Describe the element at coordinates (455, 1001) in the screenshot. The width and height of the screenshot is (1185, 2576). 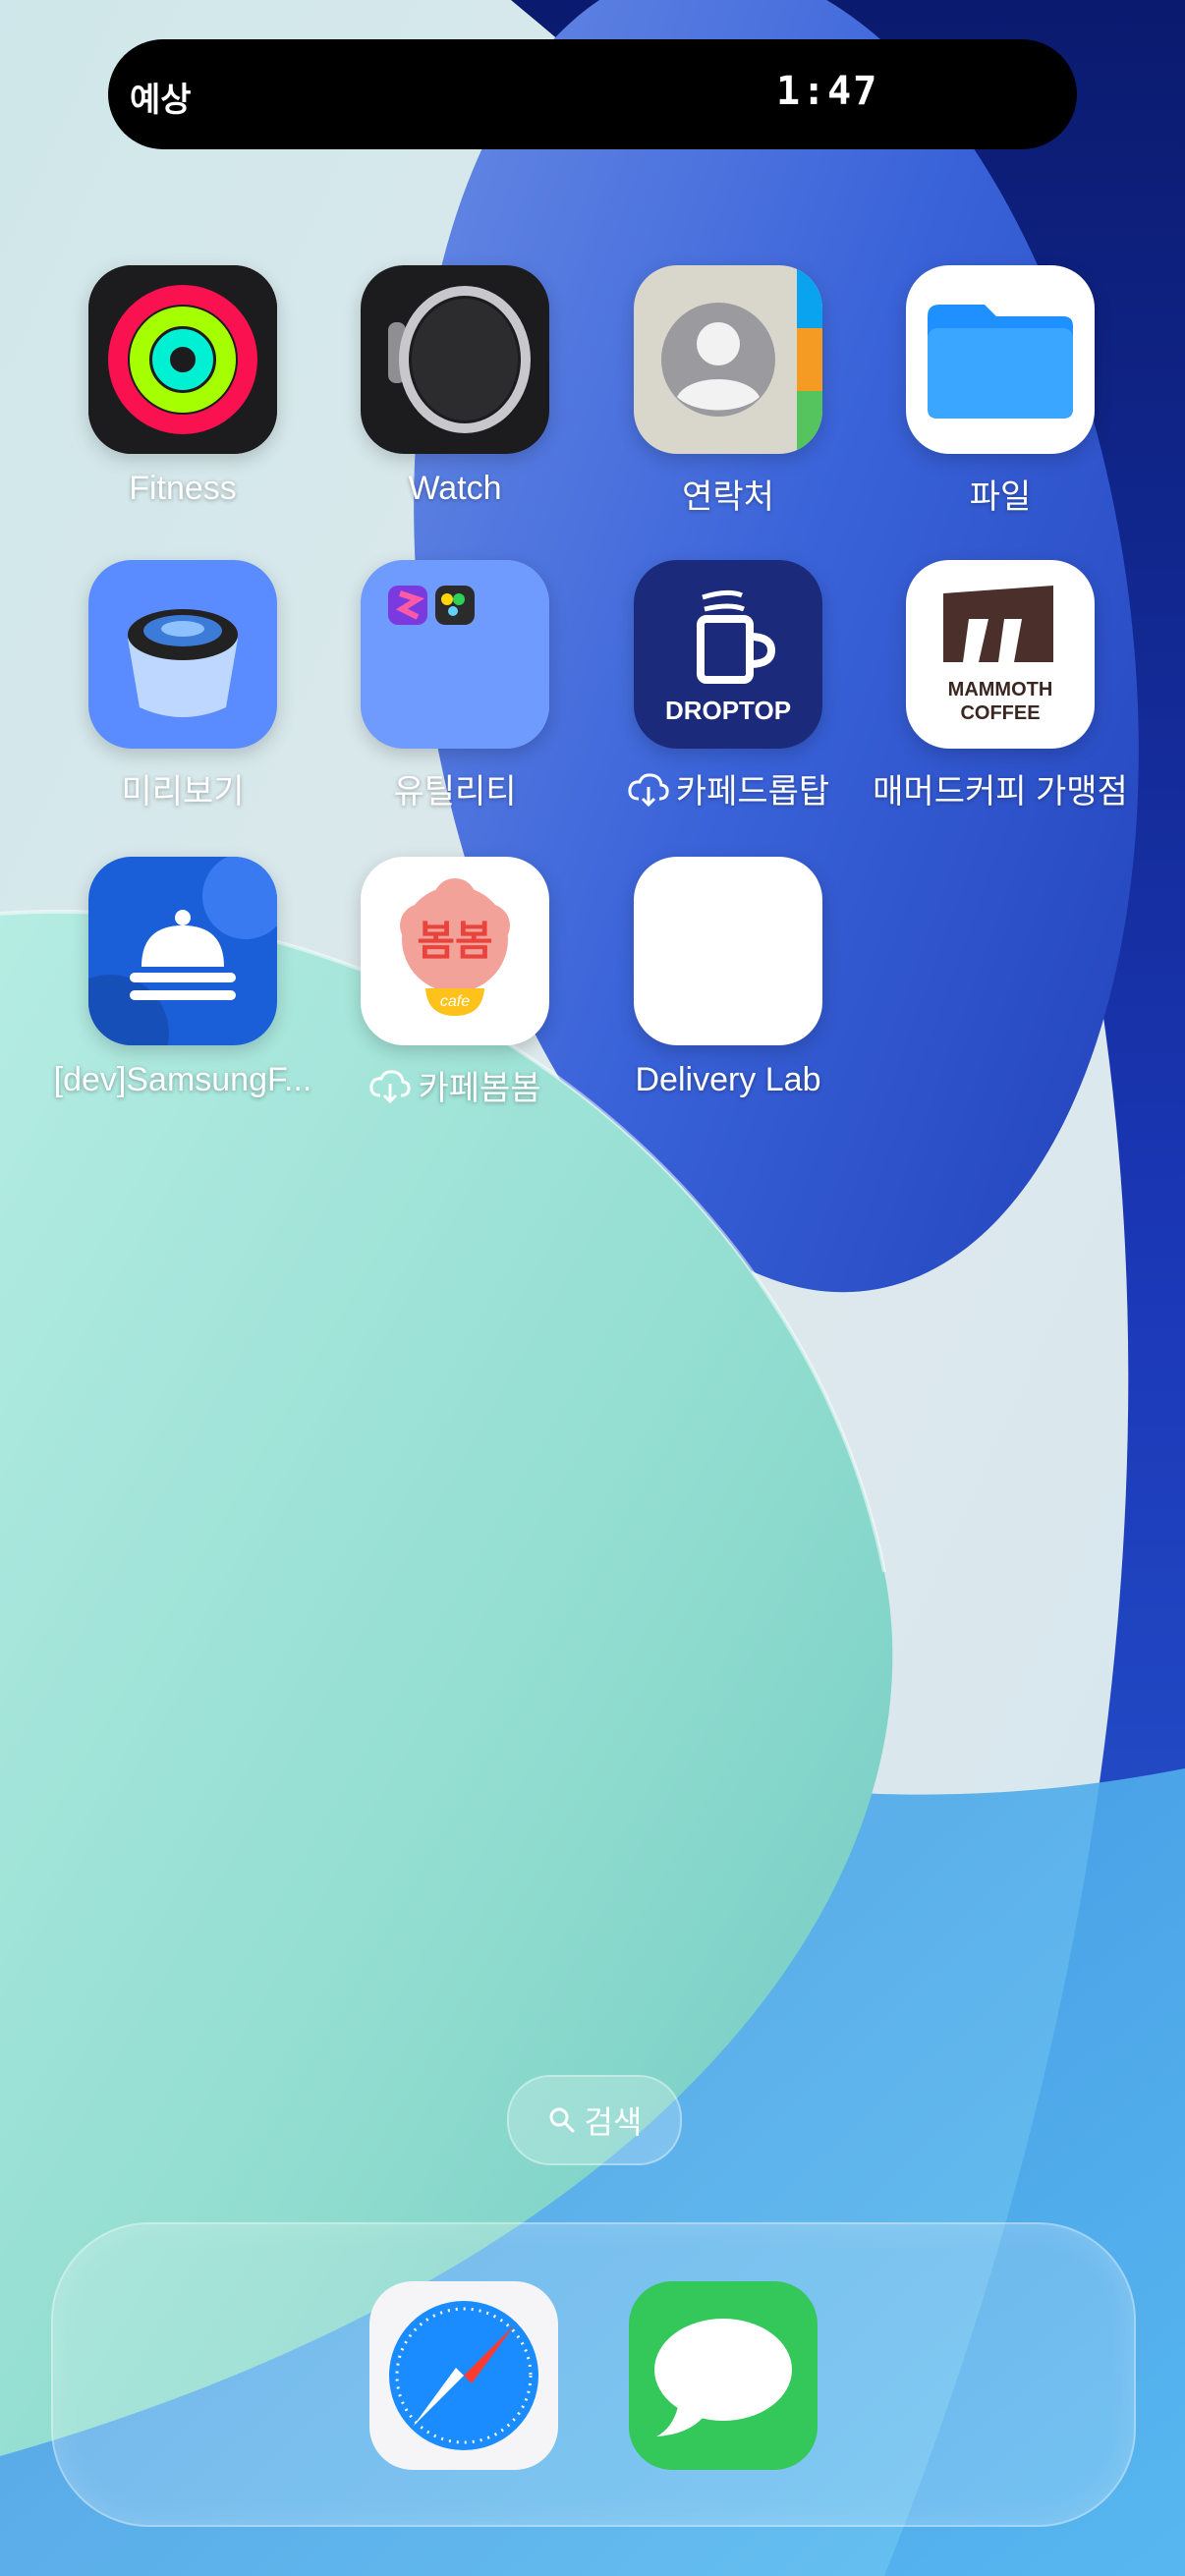
I see `bombom-cafe-text: cafe` at that location.